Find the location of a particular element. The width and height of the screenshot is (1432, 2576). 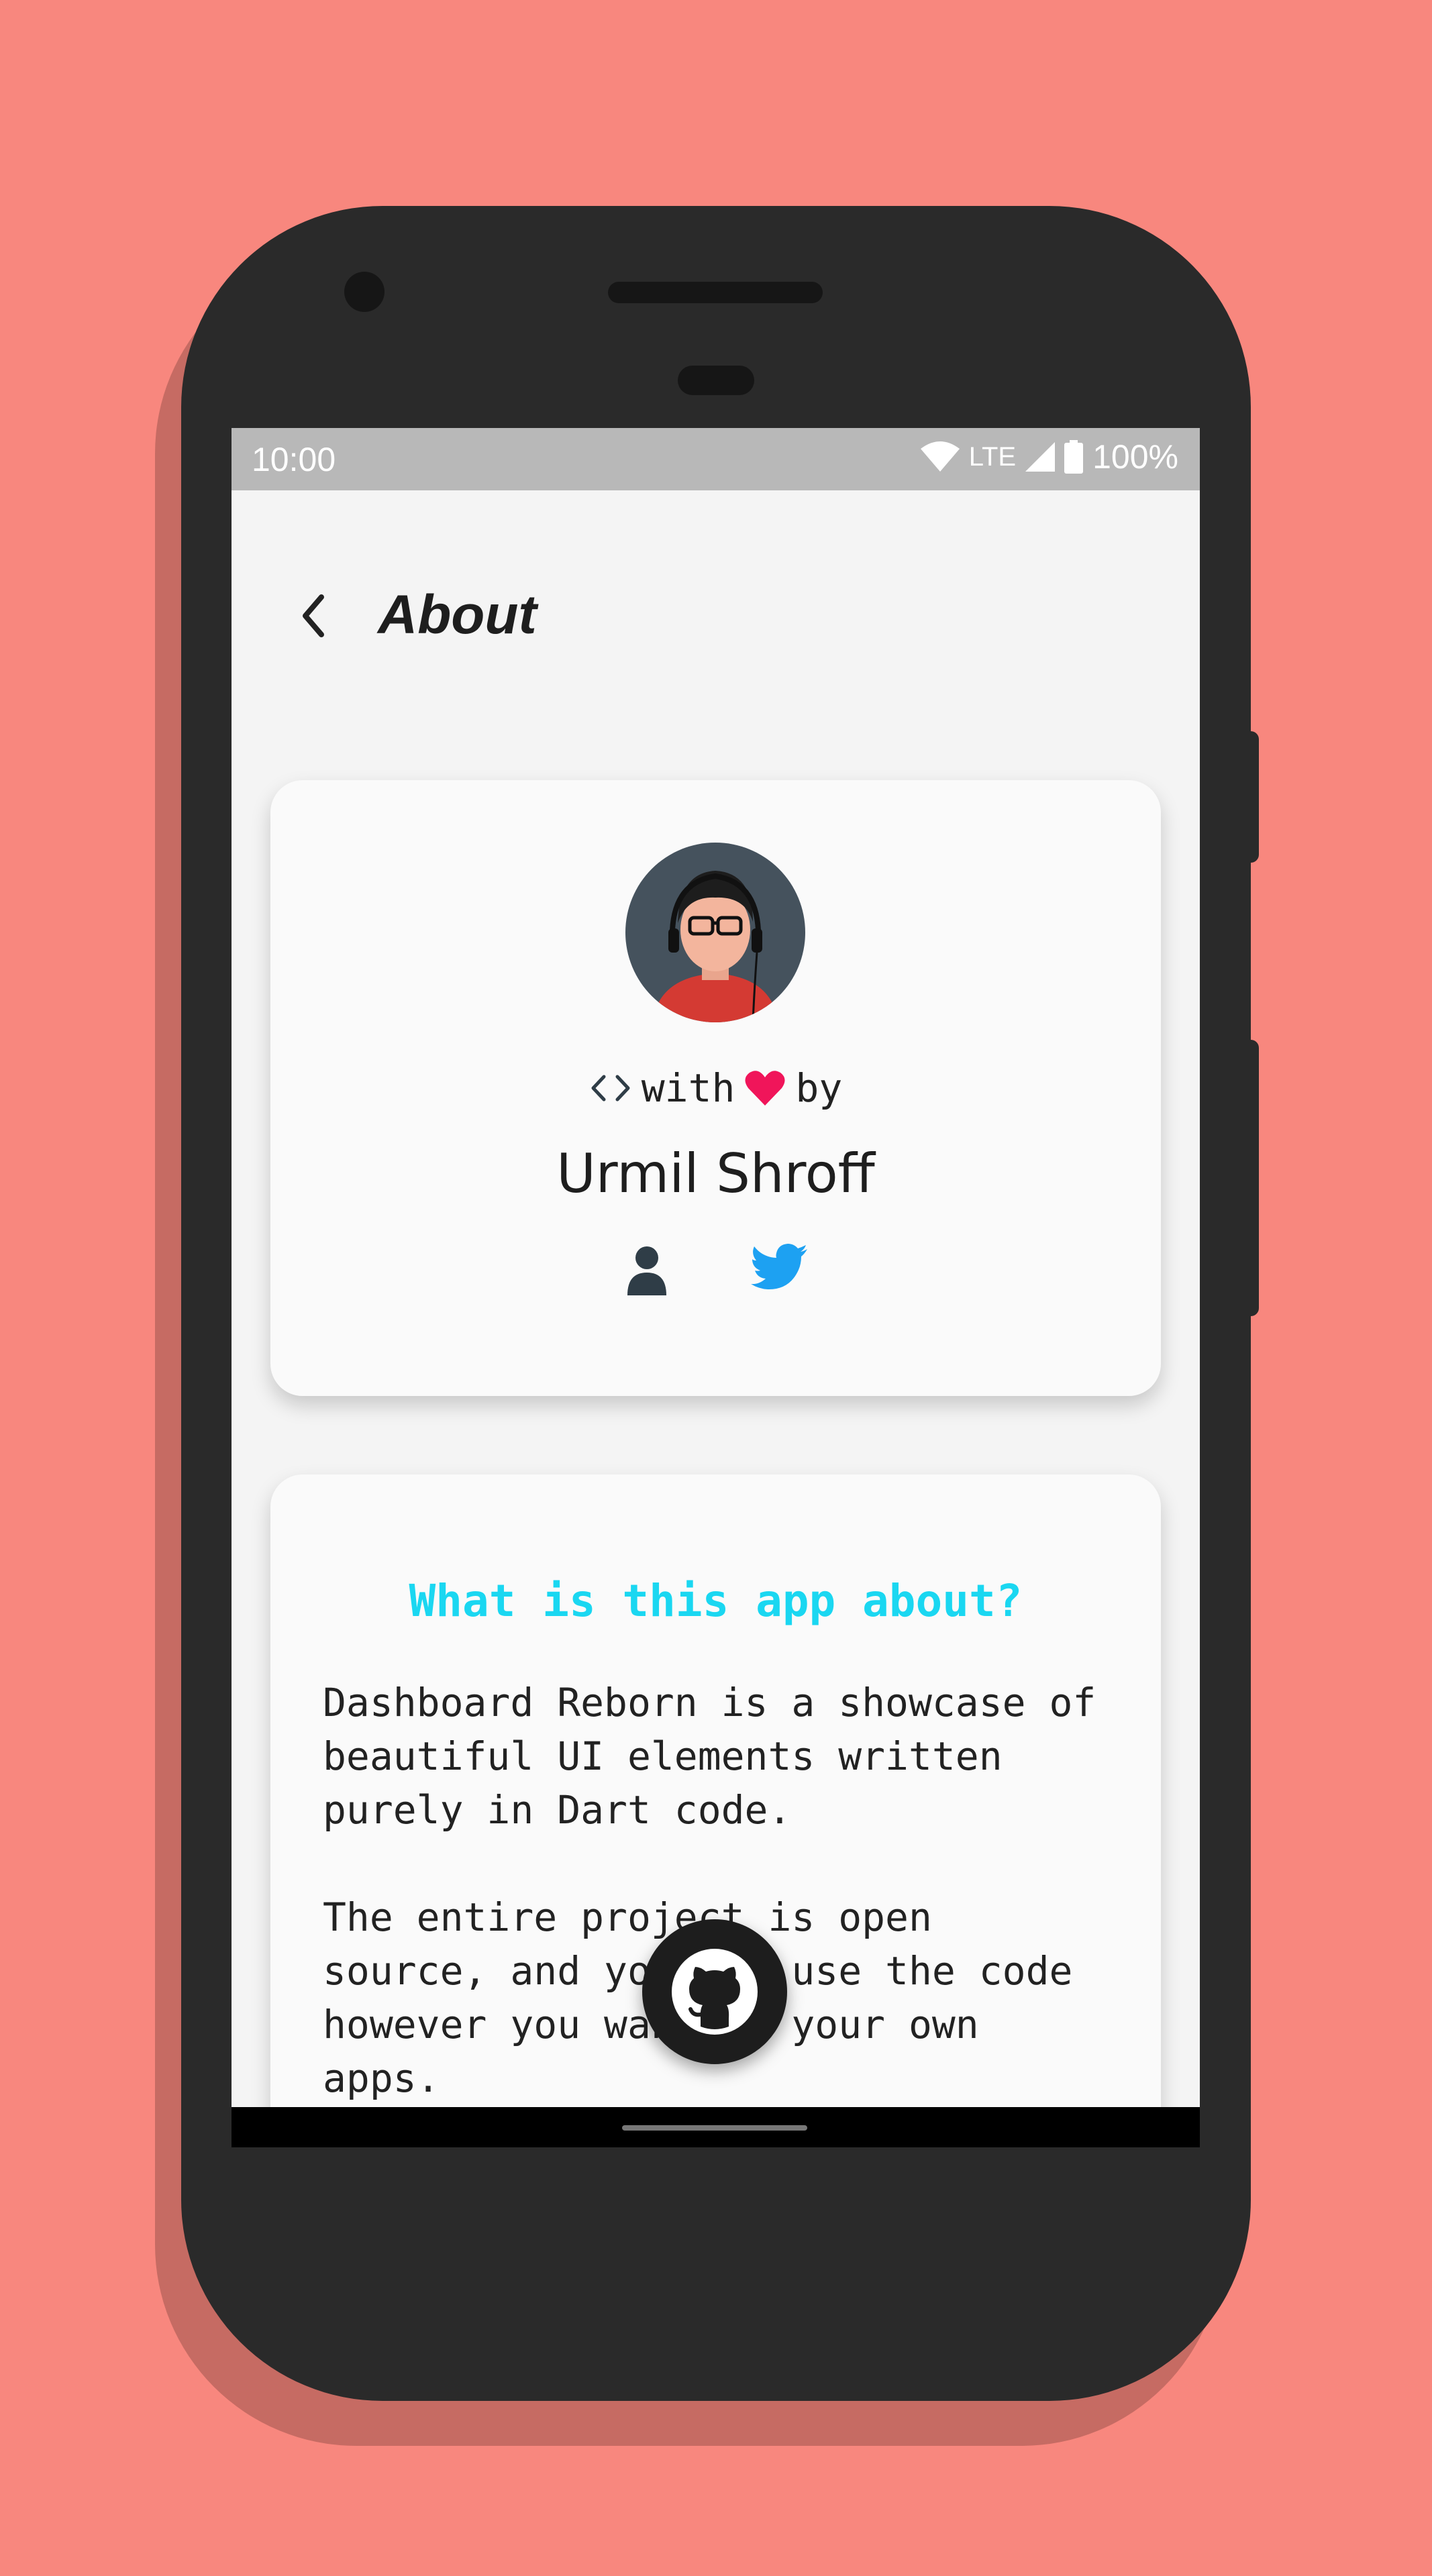

twitter-icon is located at coordinates (779, 1268).